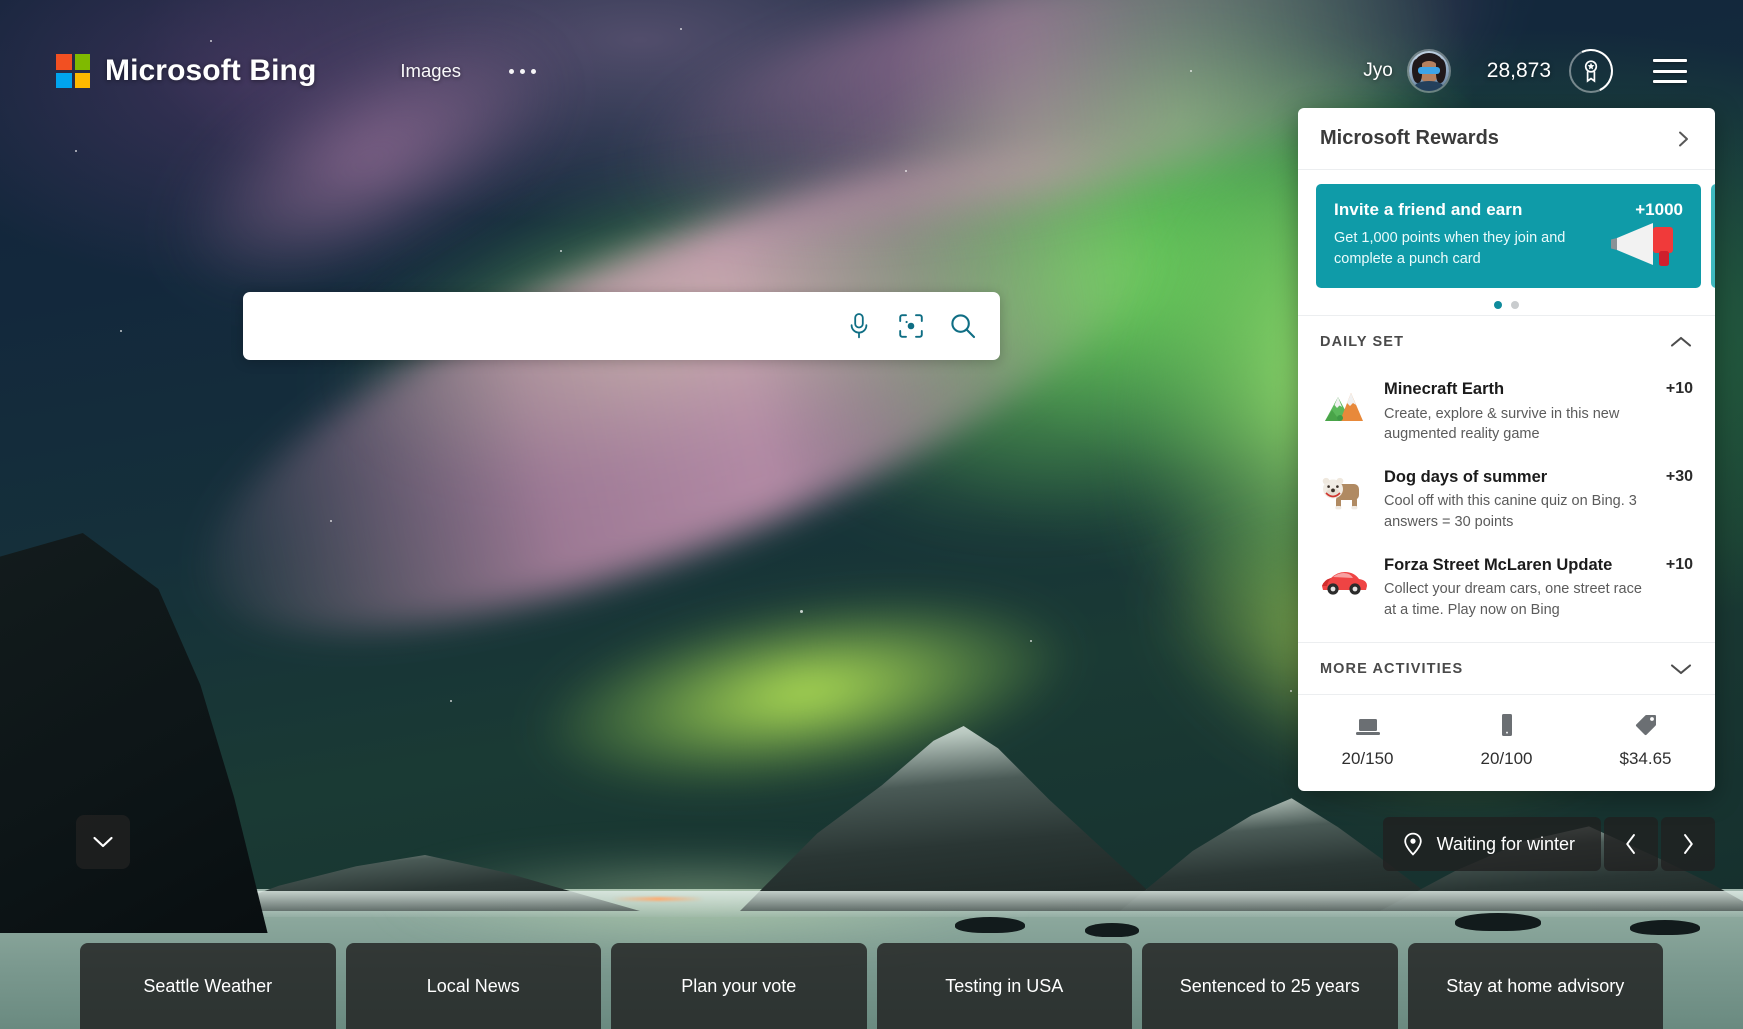  What do you see at coordinates (1681, 342) in the screenshot?
I see `chevron-up-icon` at bounding box center [1681, 342].